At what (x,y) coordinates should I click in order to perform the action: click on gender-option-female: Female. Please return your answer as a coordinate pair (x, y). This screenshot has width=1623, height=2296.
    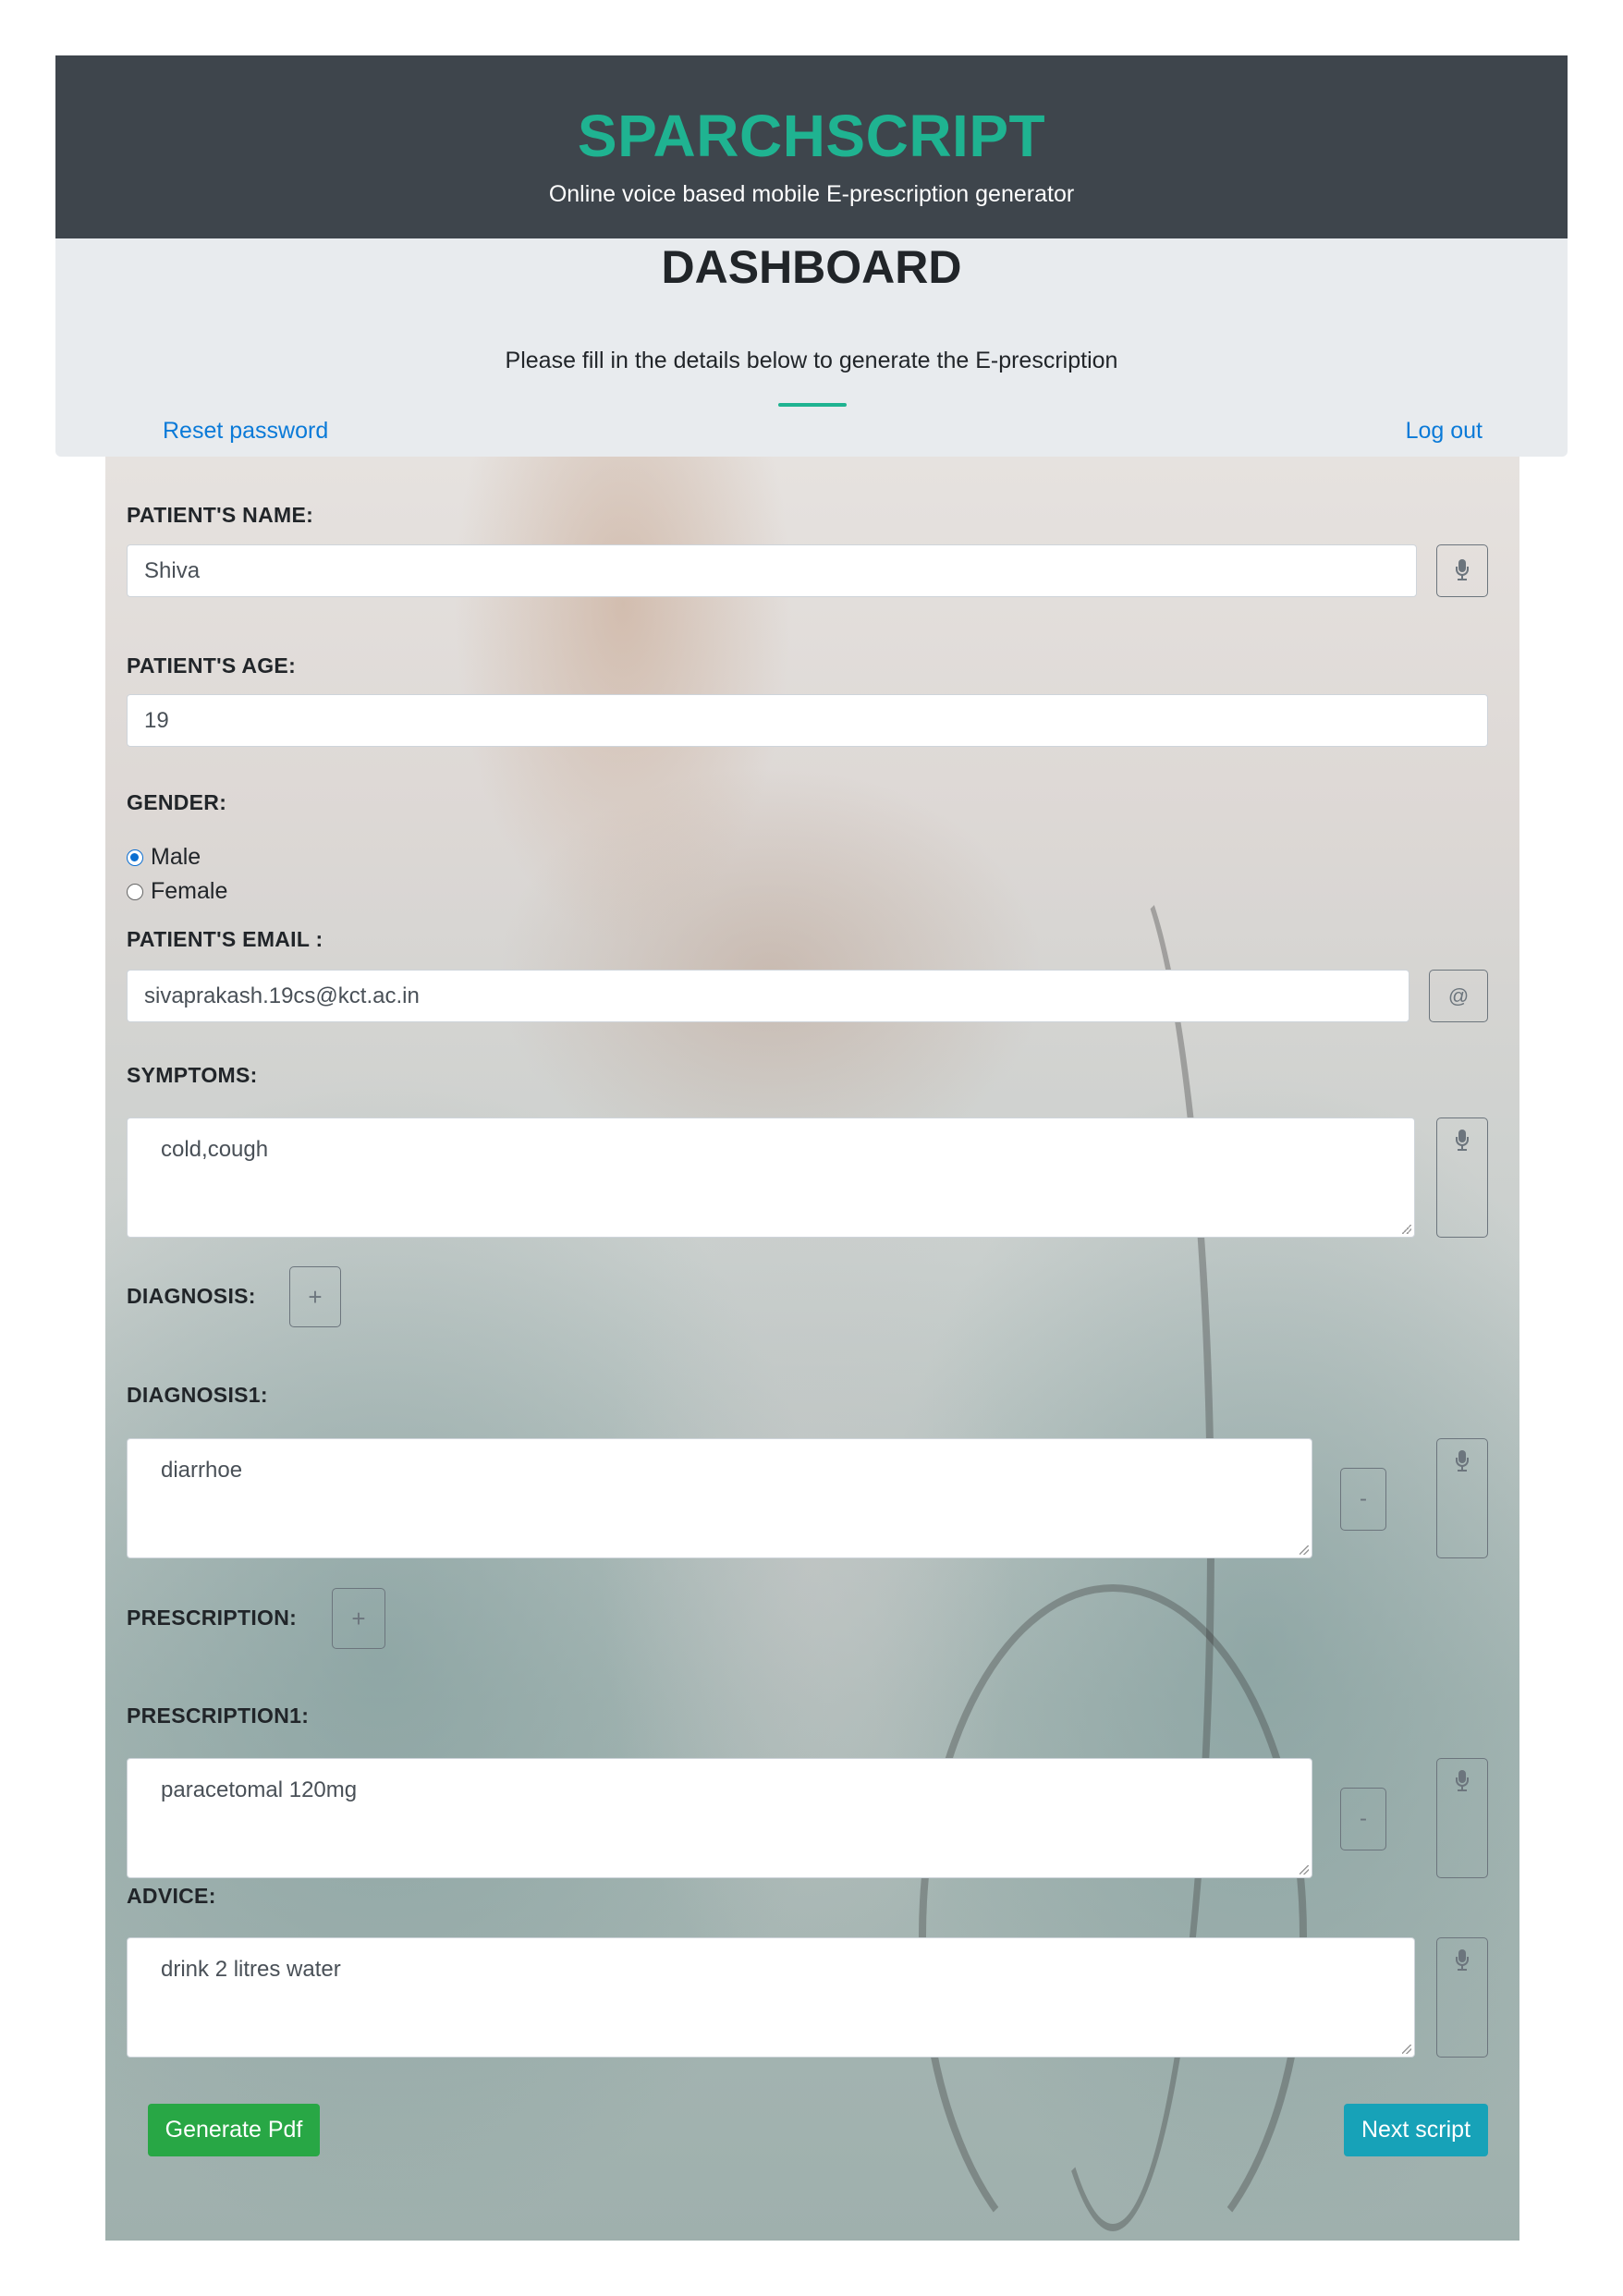
    Looking at the image, I should click on (177, 892).